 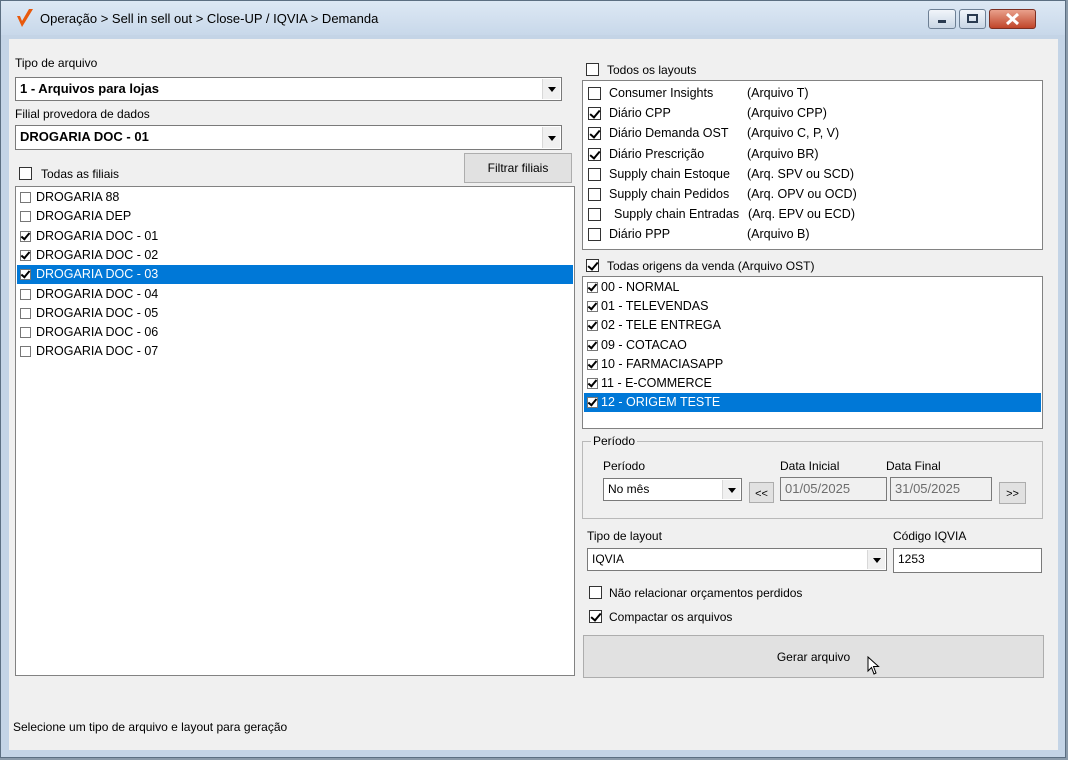 I want to click on filial-list-item: DROGARIA 88, so click(x=295, y=197).